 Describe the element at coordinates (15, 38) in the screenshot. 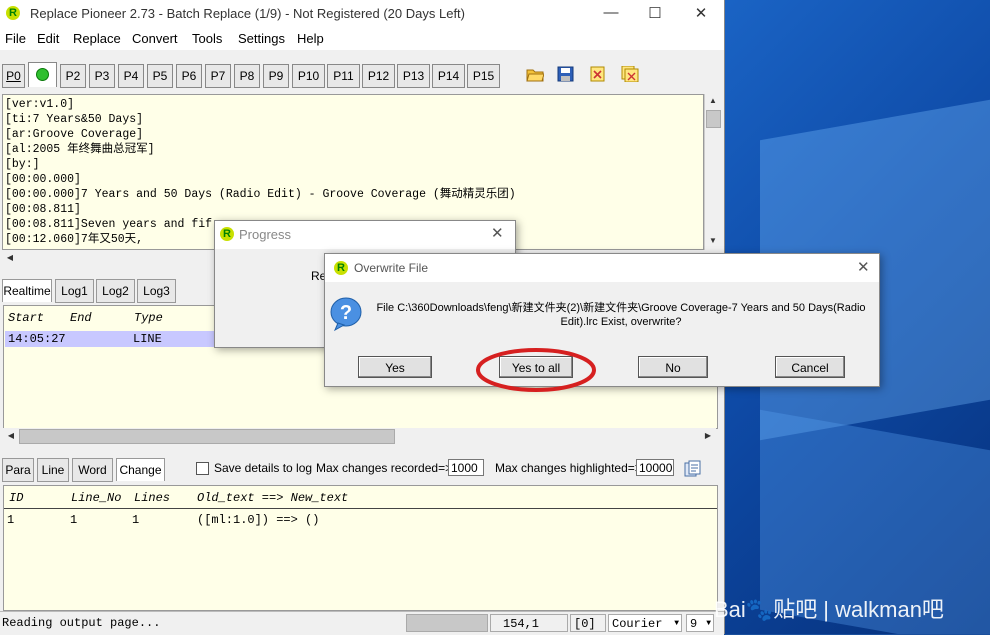

I see `menu-file: File` at that location.